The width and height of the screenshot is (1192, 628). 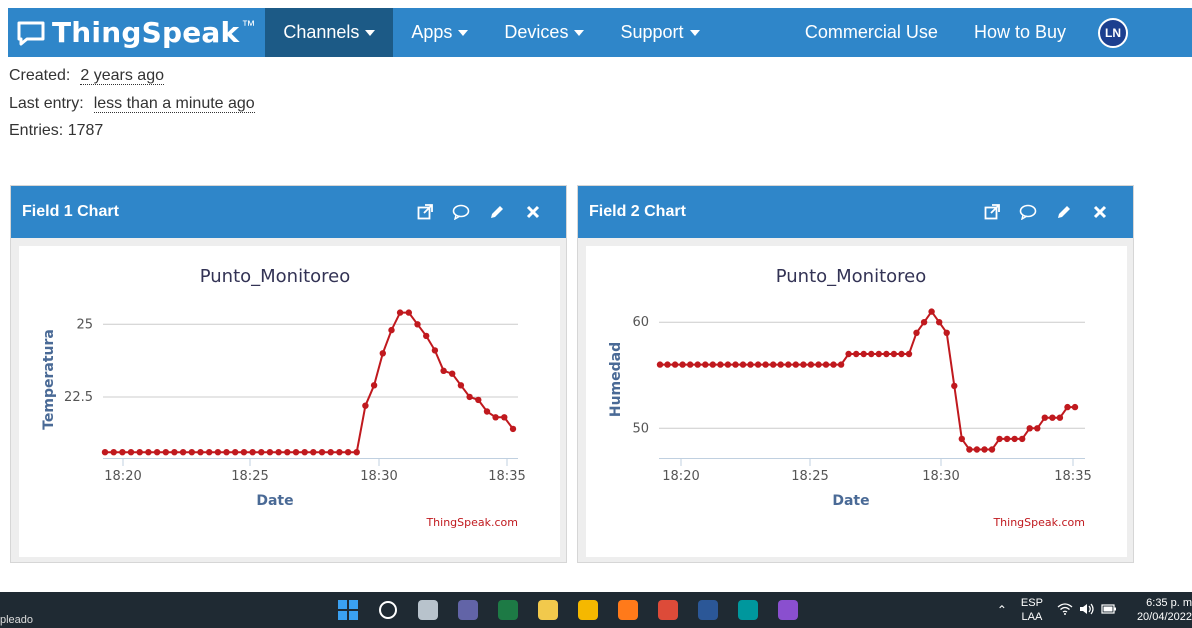 I want to click on nav-devices: Devices, so click(x=544, y=32).